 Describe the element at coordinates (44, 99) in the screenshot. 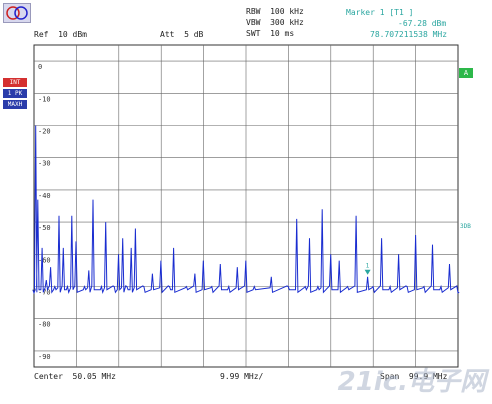

I see `y-tick-label: -10` at that location.